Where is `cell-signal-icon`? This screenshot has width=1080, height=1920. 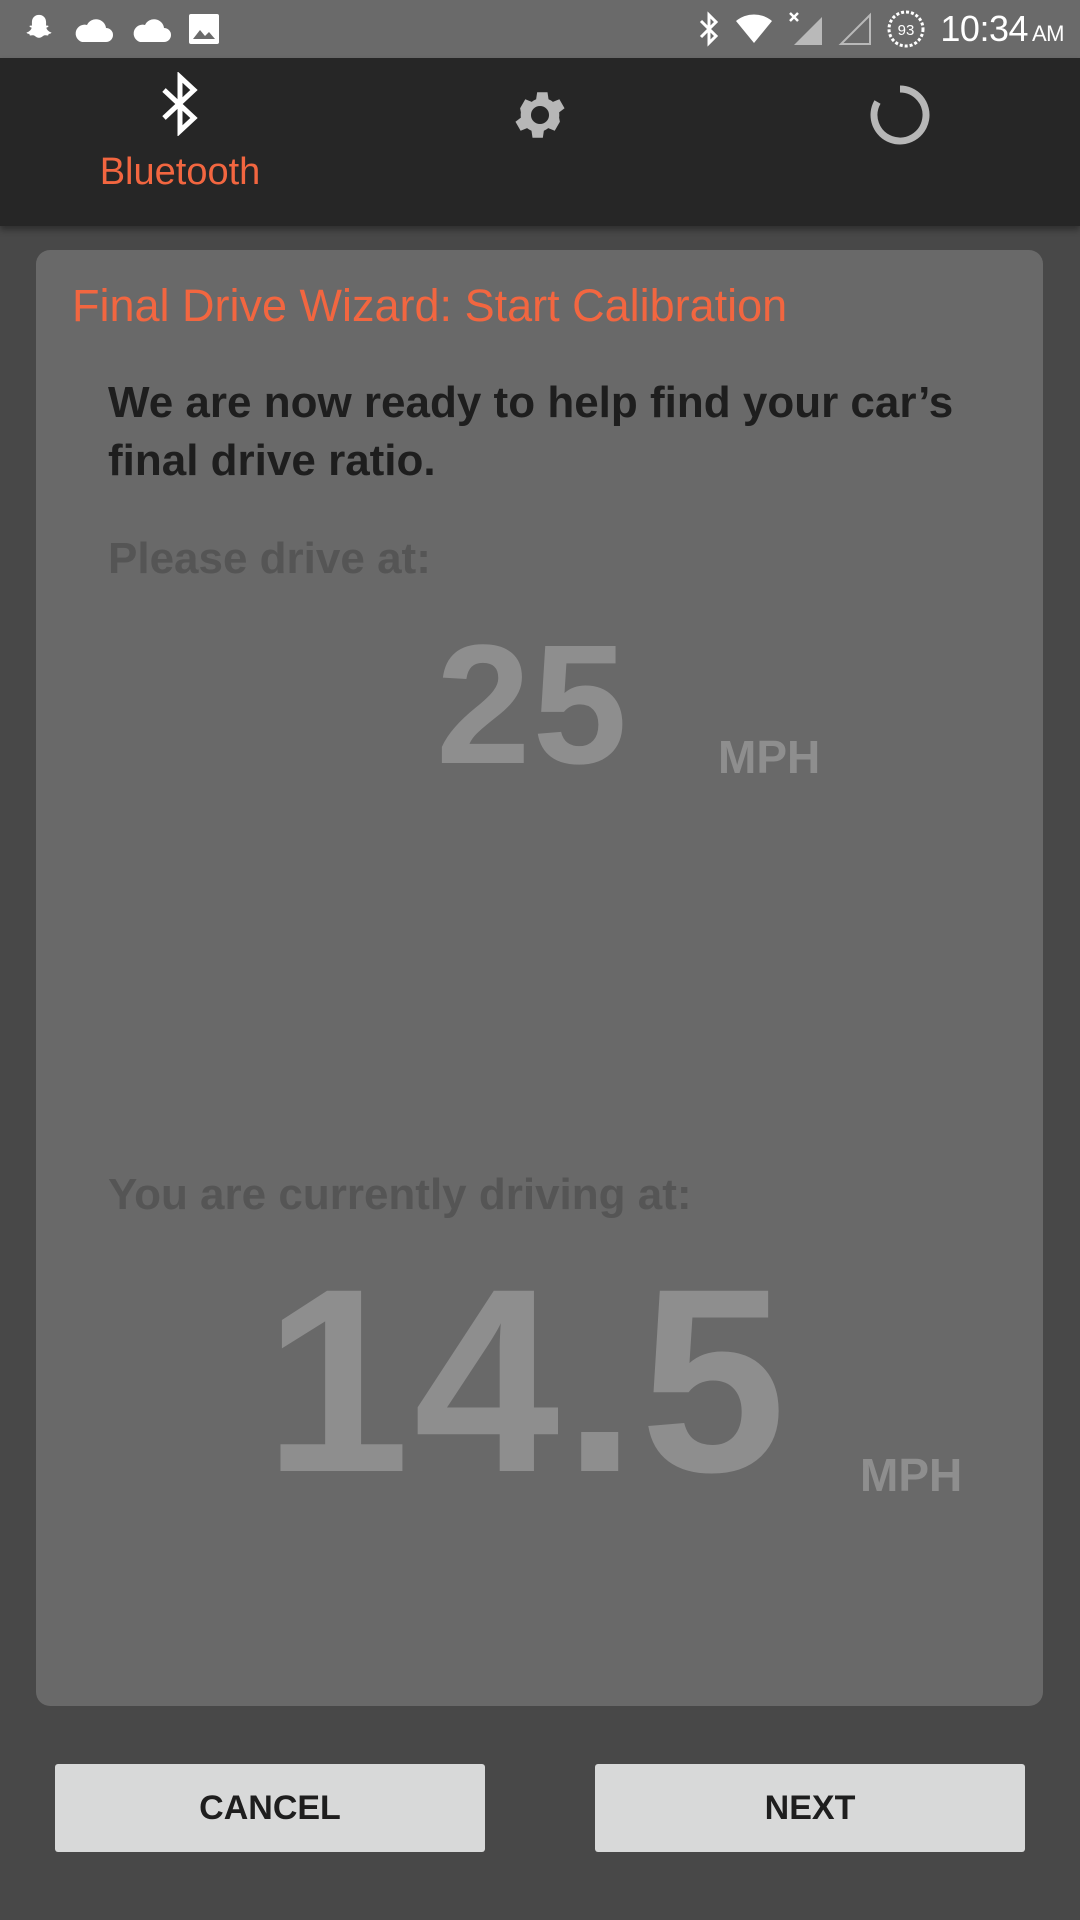
cell-signal-icon is located at coordinates (806, 29).